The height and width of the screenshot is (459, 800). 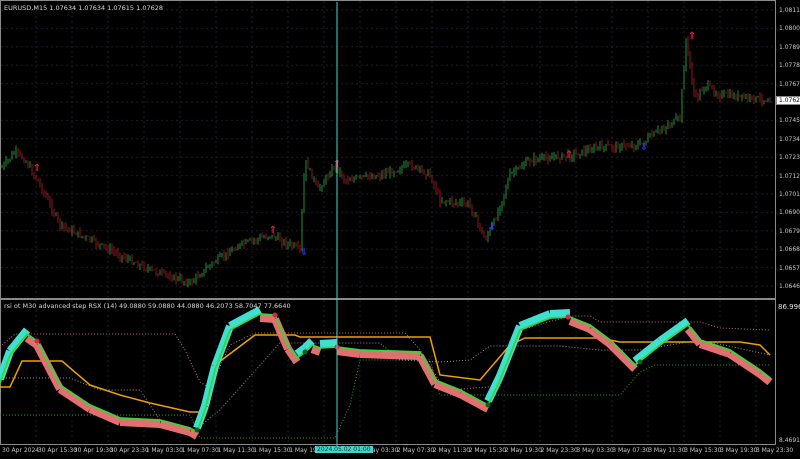 I want to click on time-label: 2 May 15:30, so click(x=487, y=450).